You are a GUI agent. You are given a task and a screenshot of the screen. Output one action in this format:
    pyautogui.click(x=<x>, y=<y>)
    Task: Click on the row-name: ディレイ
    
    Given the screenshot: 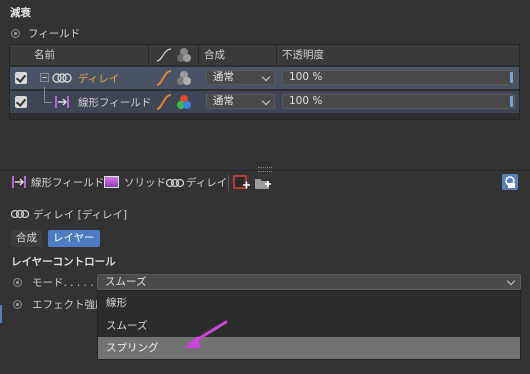 What is the action you would take?
    pyautogui.click(x=99, y=79)
    